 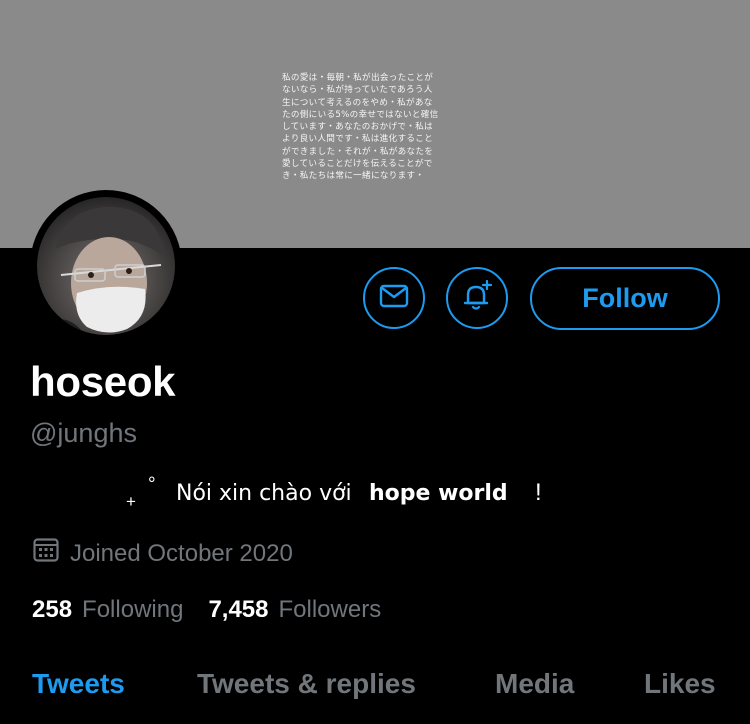 What do you see at coordinates (538, 492) in the screenshot?
I see `bio-exclamation: !` at bounding box center [538, 492].